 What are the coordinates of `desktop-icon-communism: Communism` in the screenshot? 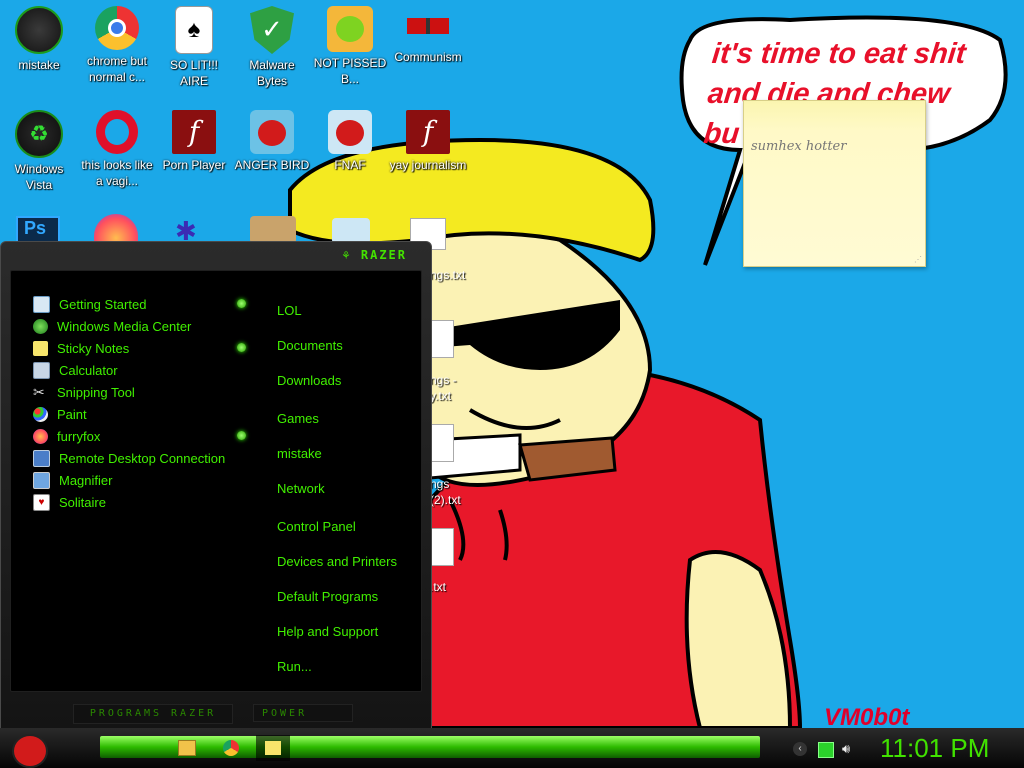 It's located at (428, 35).